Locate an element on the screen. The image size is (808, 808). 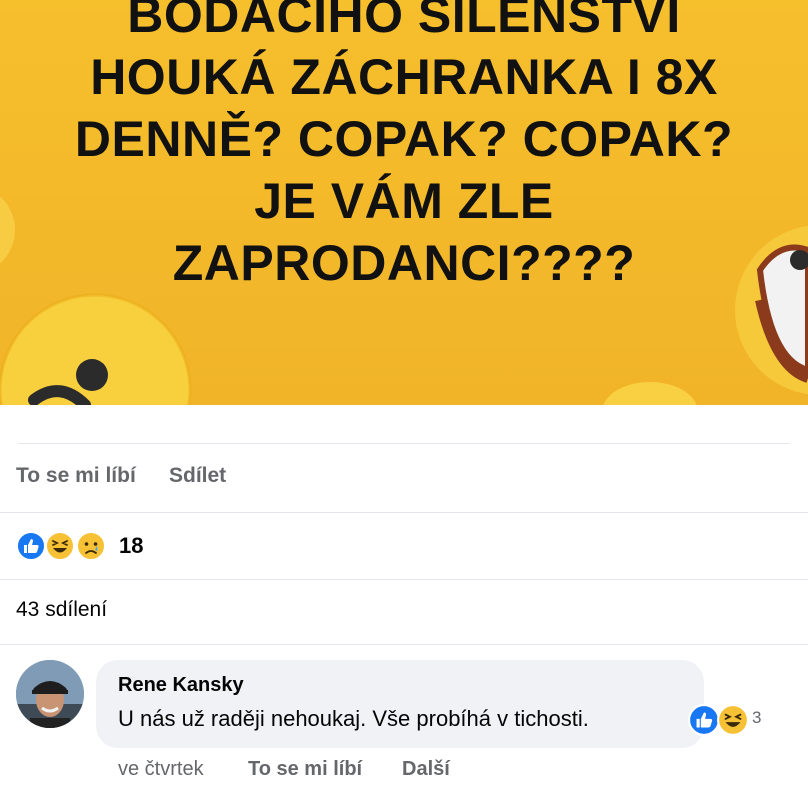
image-text-line: ZAPRODANCI???? is located at coordinates (404, 263).